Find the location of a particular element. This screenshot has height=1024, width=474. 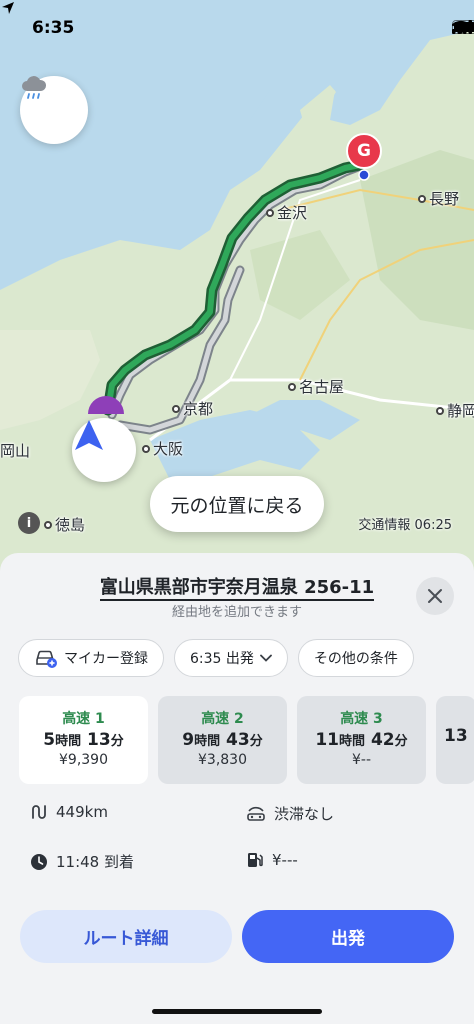

route-duration: 11時間 42分 is located at coordinates (361, 740).